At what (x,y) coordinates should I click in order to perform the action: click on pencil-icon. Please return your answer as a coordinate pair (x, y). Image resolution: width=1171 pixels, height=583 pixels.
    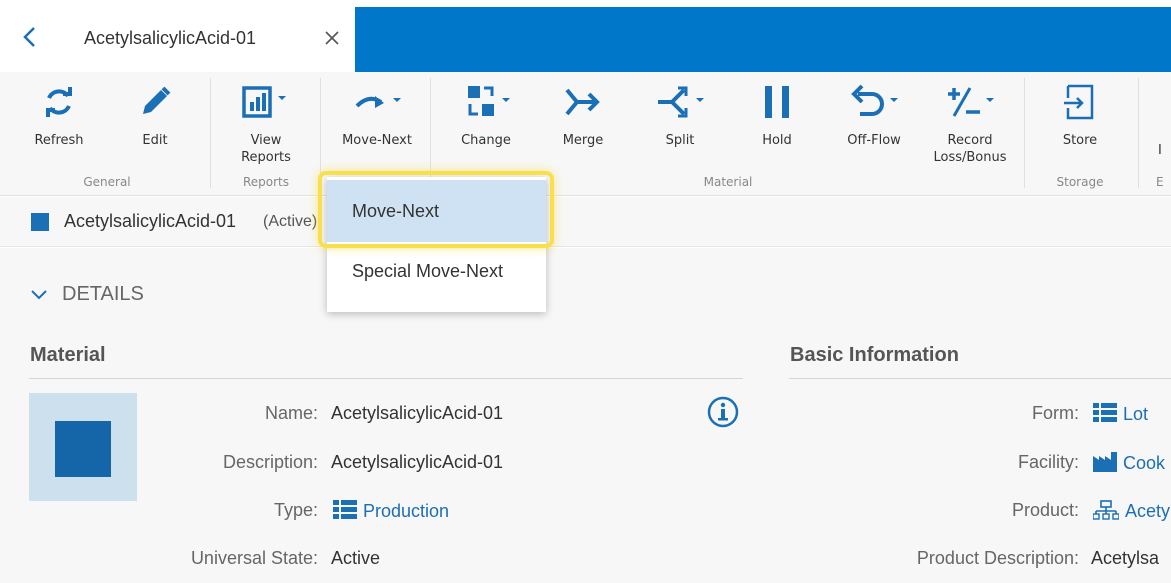
    Looking at the image, I should click on (157, 100).